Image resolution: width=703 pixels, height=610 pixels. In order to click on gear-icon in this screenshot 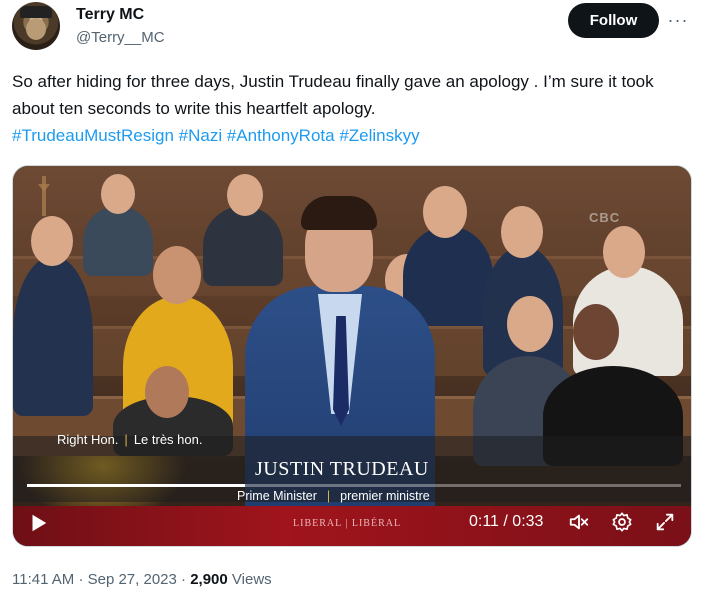, I will do `click(622, 522)`.